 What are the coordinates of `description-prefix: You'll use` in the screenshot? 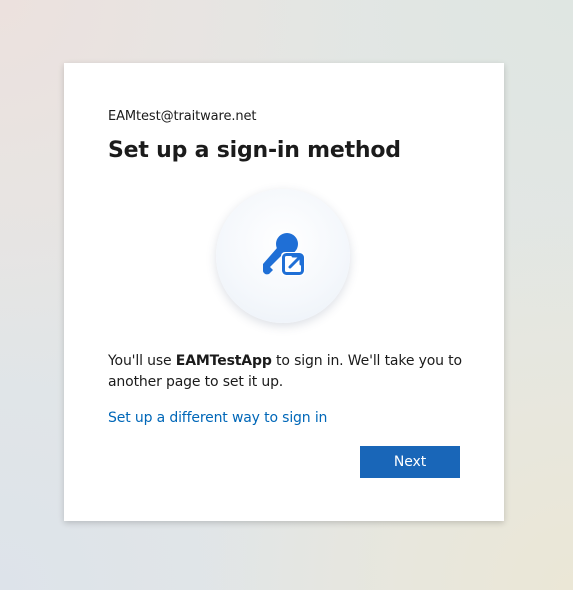 It's located at (142, 361).